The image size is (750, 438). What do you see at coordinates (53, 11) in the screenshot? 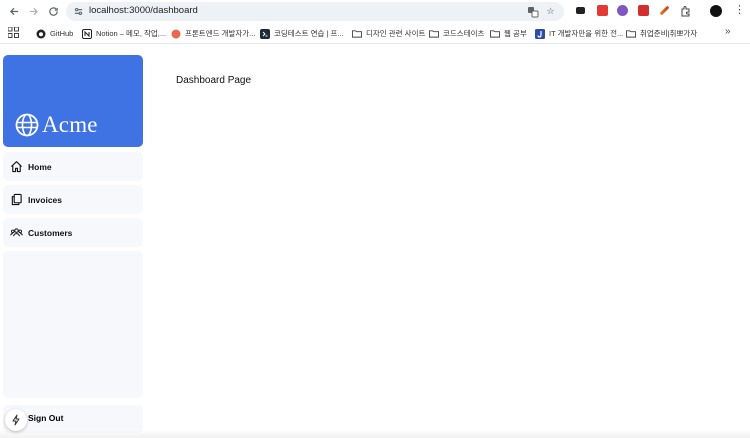
I see `reload-icon` at bounding box center [53, 11].